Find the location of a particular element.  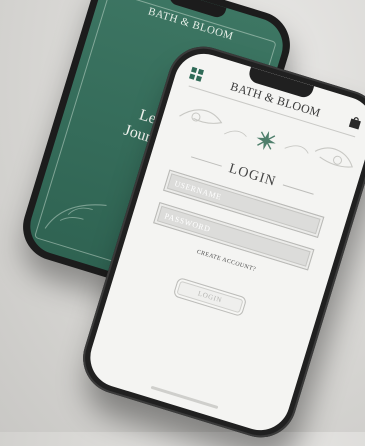

username-placeholder: USERNAME is located at coordinates (198, 190).